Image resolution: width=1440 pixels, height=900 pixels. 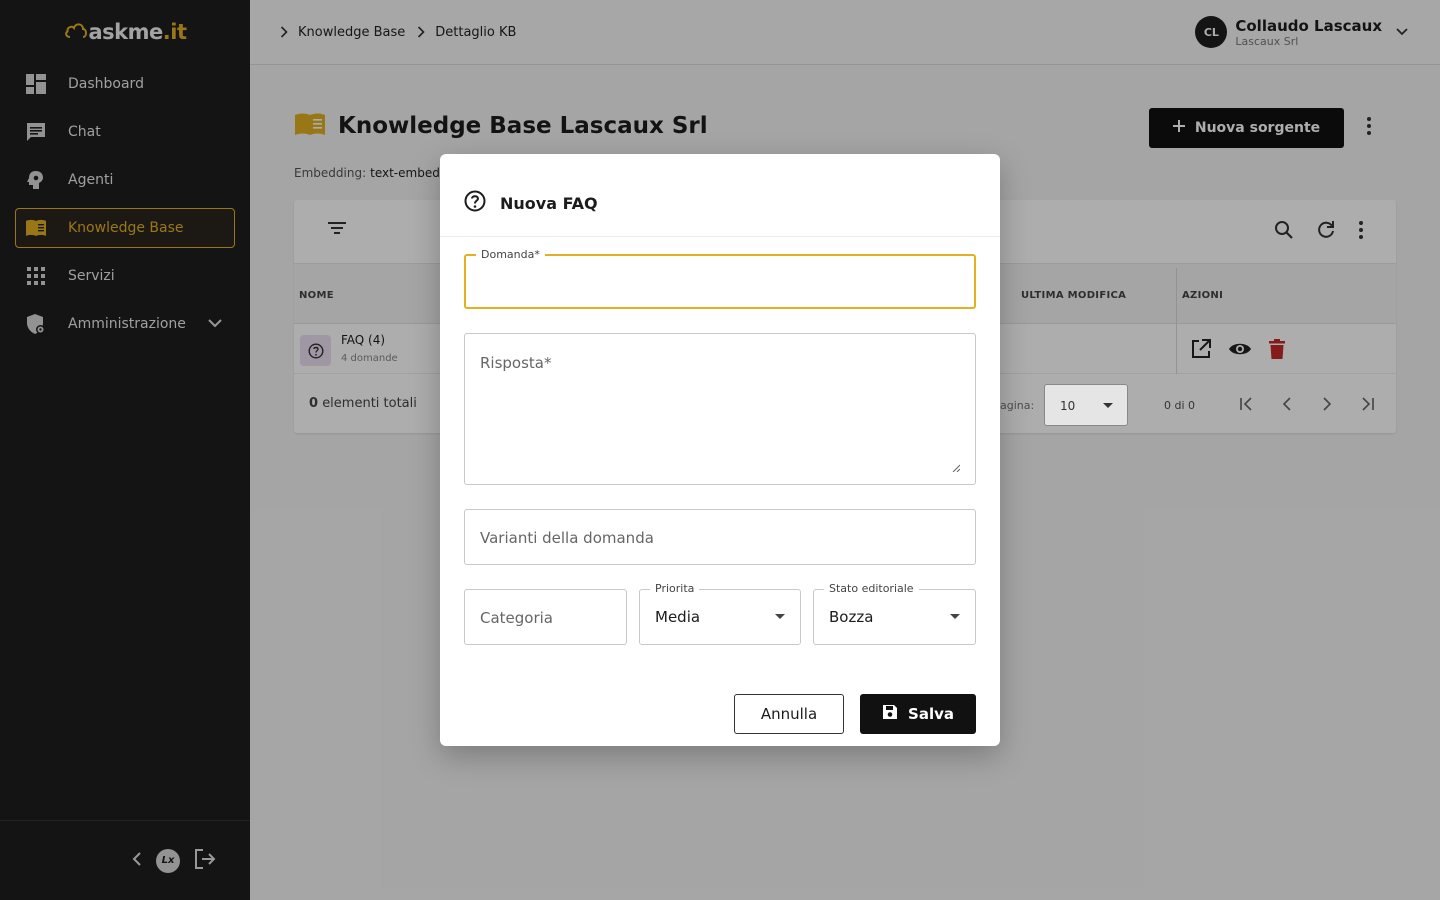 I want to click on cancel-button: Annulla, so click(x=789, y=714).